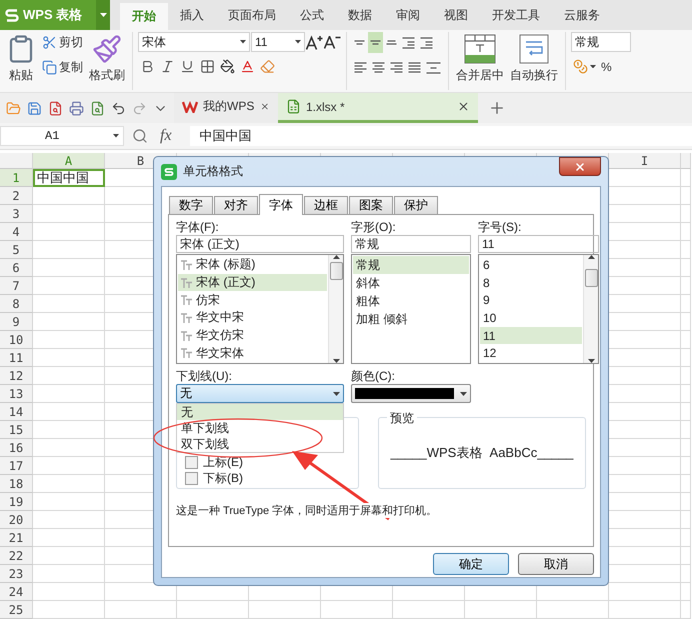 This screenshot has width=692, height=619. I want to click on row-header: 18, so click(16, 484).